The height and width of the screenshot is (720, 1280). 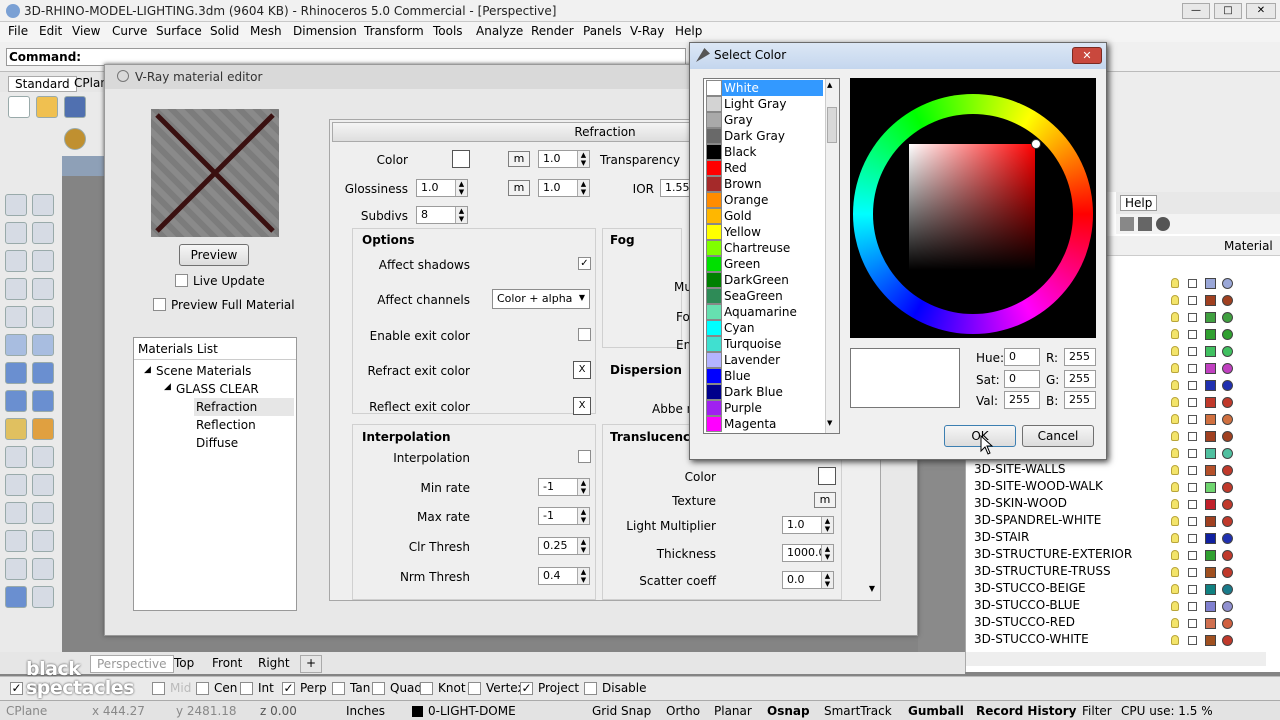 I want to click on mesh-icon, so click(x=43, y=401).